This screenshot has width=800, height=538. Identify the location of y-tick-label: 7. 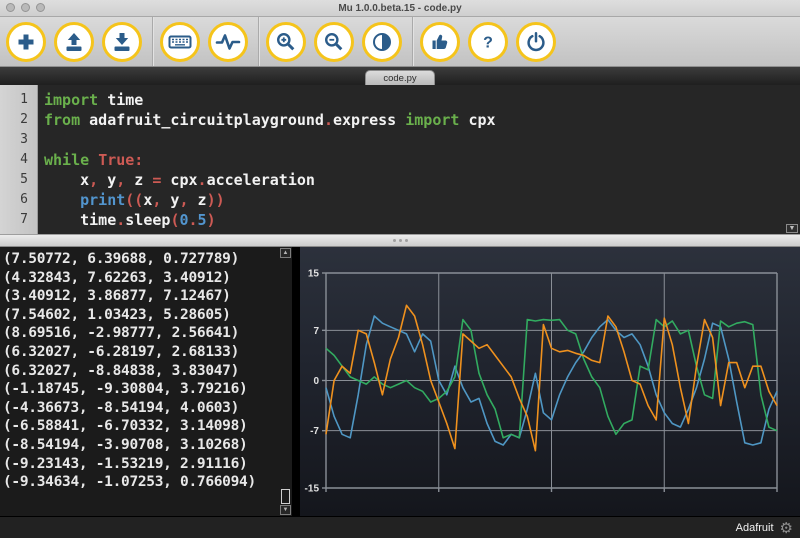
(316, 331).